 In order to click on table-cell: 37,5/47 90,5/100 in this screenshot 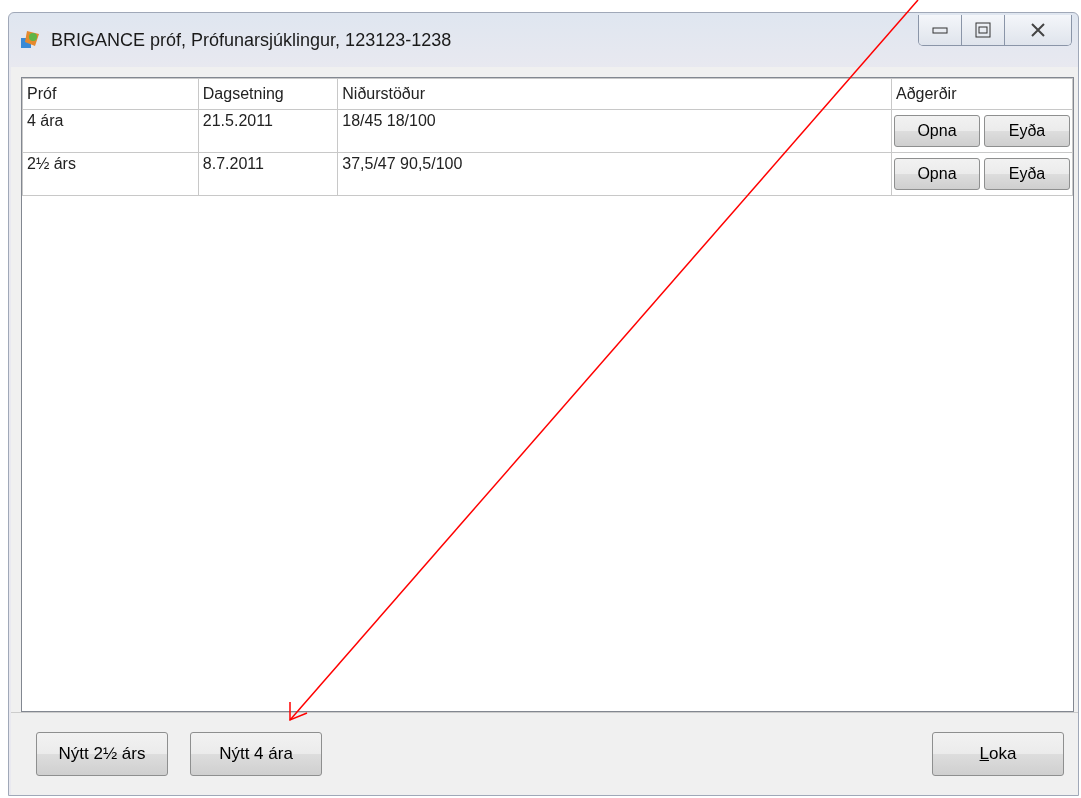, I will do `click(614, 174)`.